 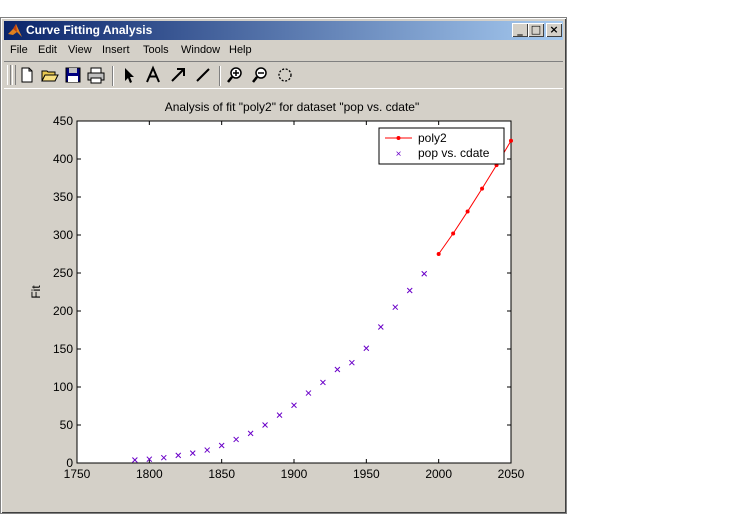 What do you see at coordinates (511, 474) in the screenshot?
I see `x-tick-label: 2050` at bounding box center [511, 474].